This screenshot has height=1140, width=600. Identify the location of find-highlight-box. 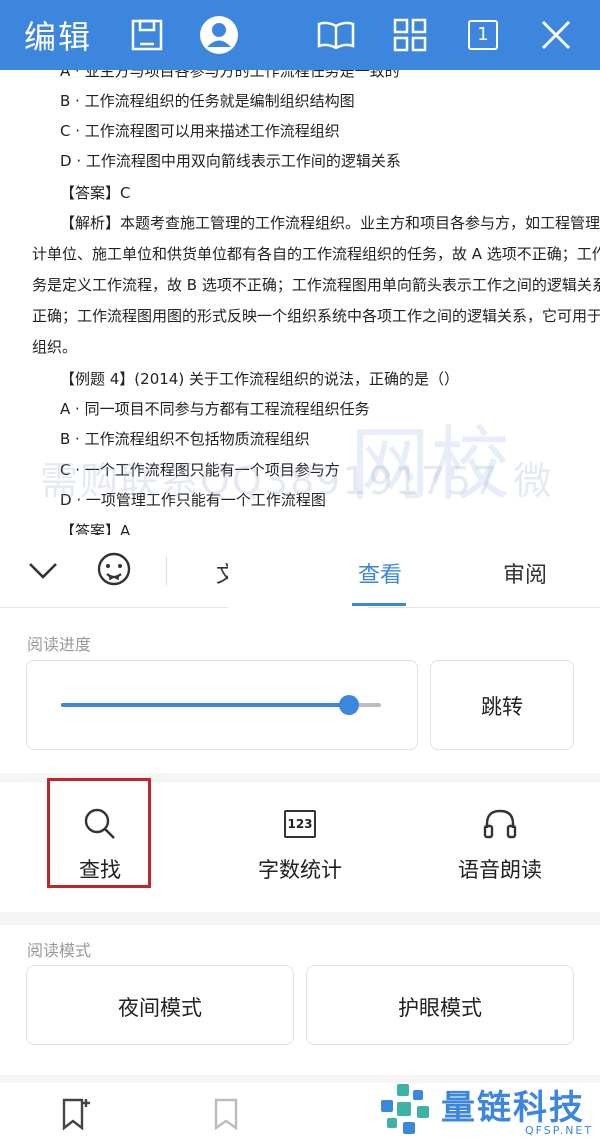
(99, 833).